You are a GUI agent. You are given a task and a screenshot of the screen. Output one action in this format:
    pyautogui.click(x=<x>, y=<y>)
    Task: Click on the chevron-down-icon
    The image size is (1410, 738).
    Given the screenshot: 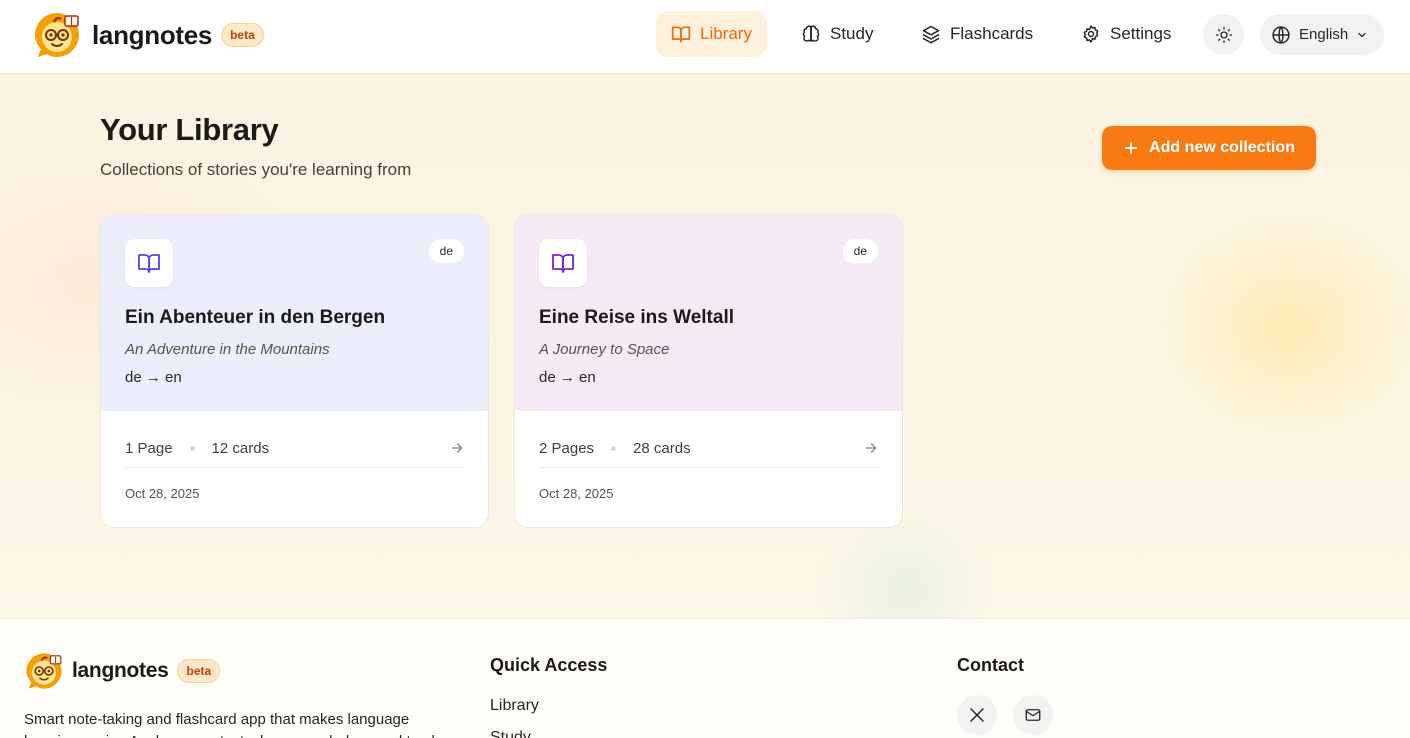 What is the action you would take?
    pyautogui.click(x=1362, y=34)
    